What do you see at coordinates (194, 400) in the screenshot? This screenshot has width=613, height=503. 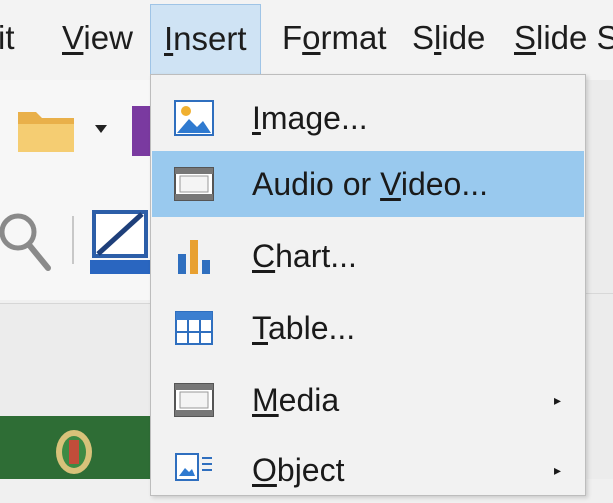 I see `media-icon` at bounding box center [194, 400].